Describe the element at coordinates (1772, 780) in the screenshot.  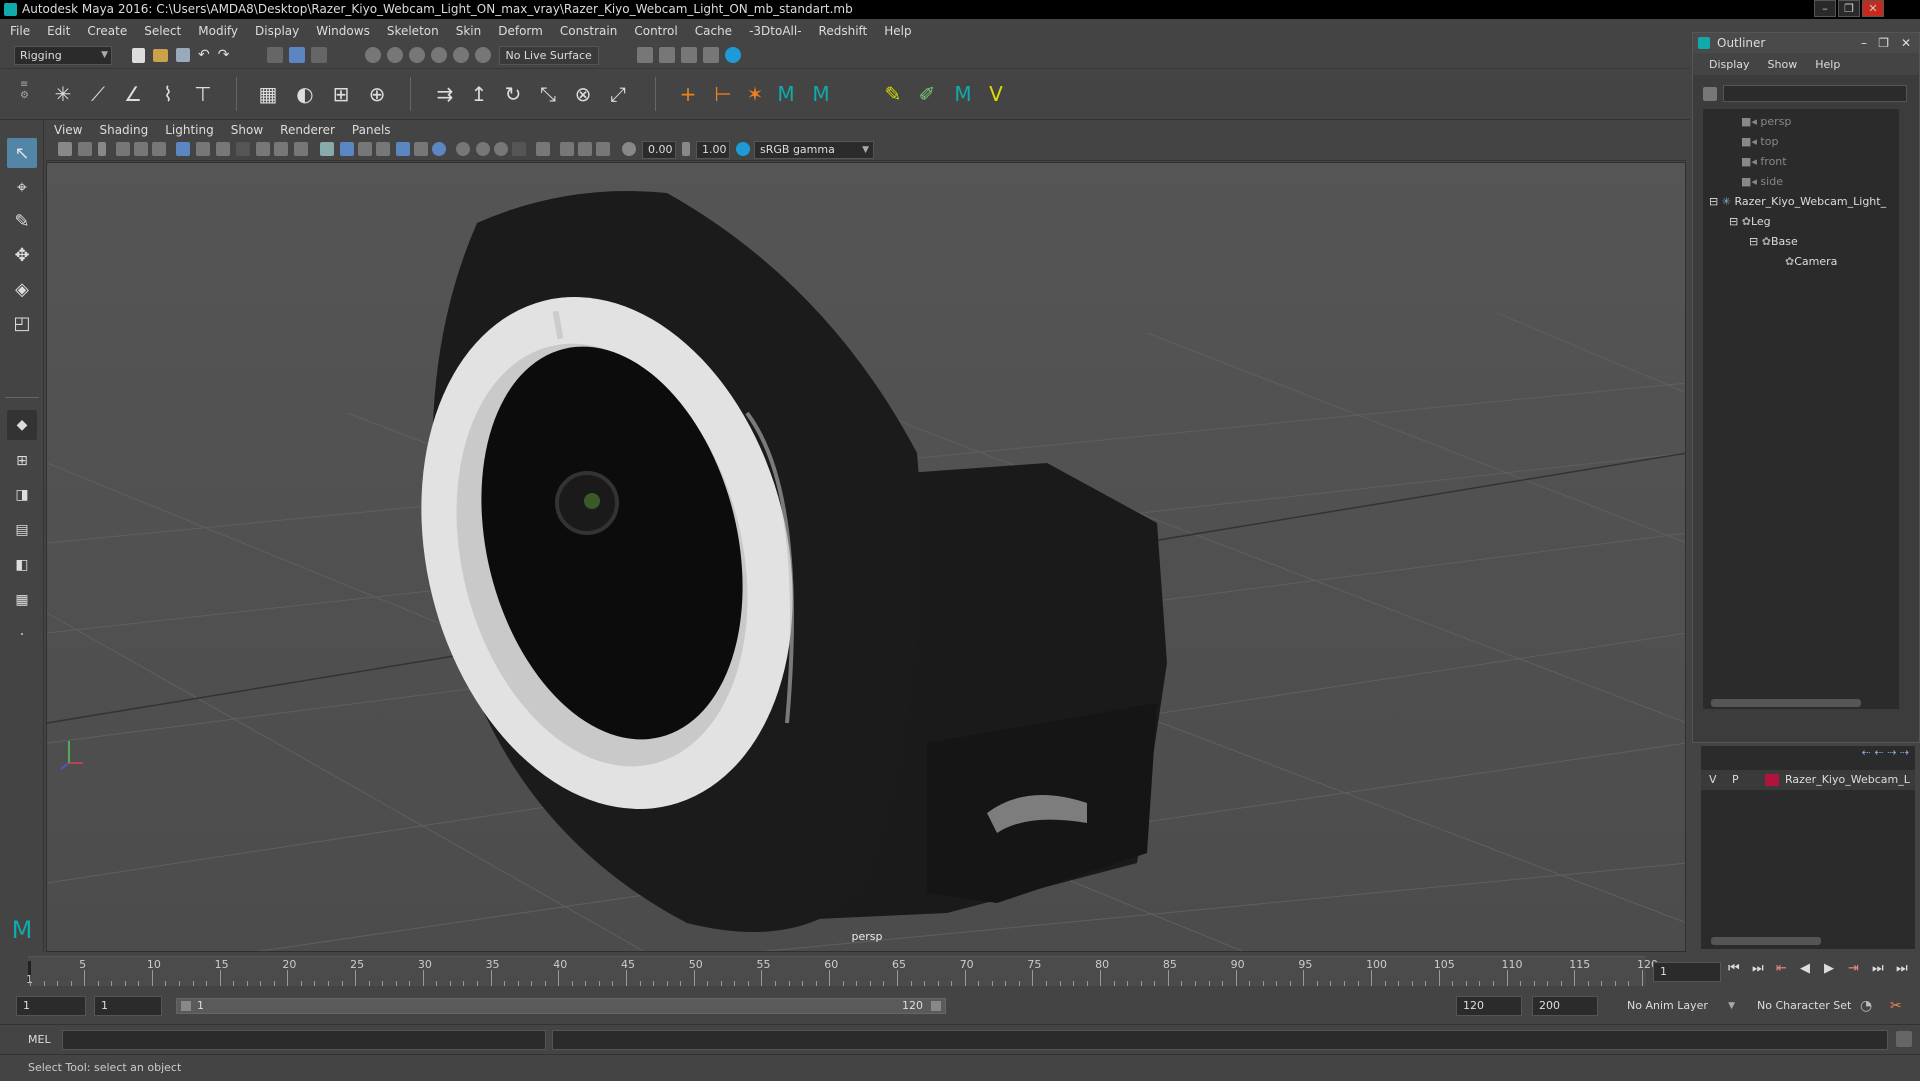
I see `layer-color-swatch` at that location.